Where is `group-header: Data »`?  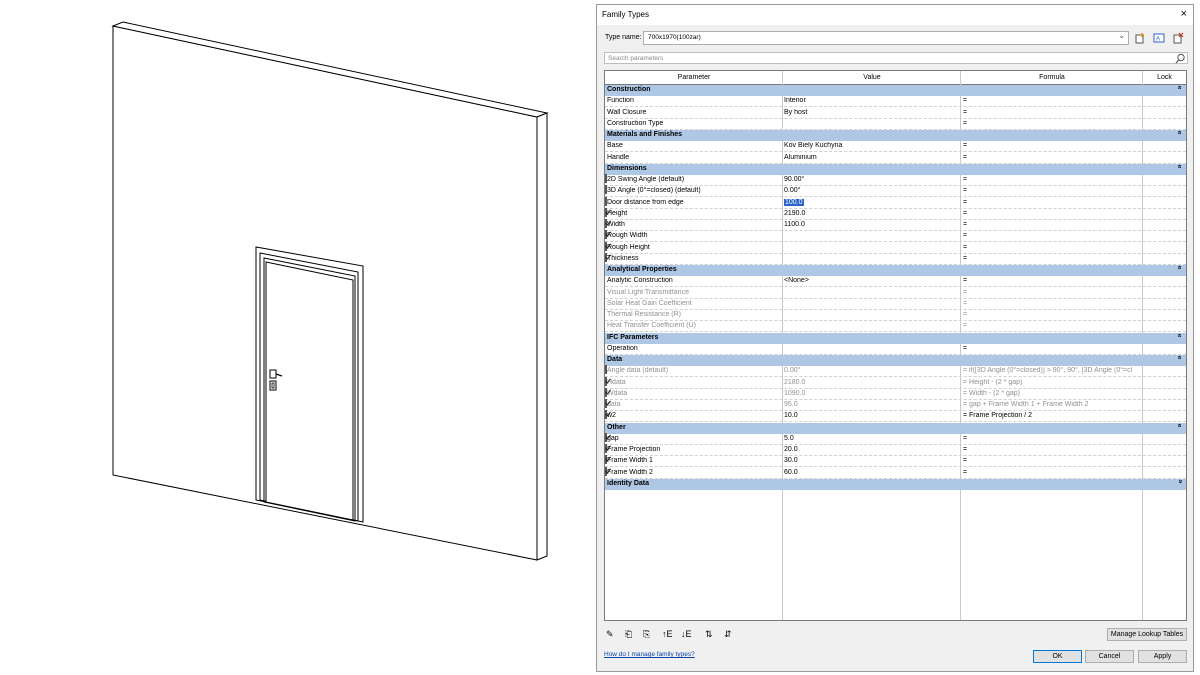 group-header: Data » is located at coordinates (895, 360).